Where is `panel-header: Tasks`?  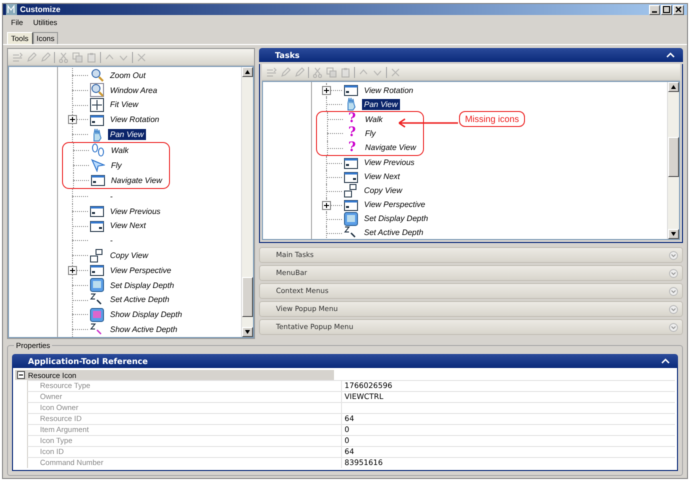 panel-header: Tasks is located at coordinates (471, 55).